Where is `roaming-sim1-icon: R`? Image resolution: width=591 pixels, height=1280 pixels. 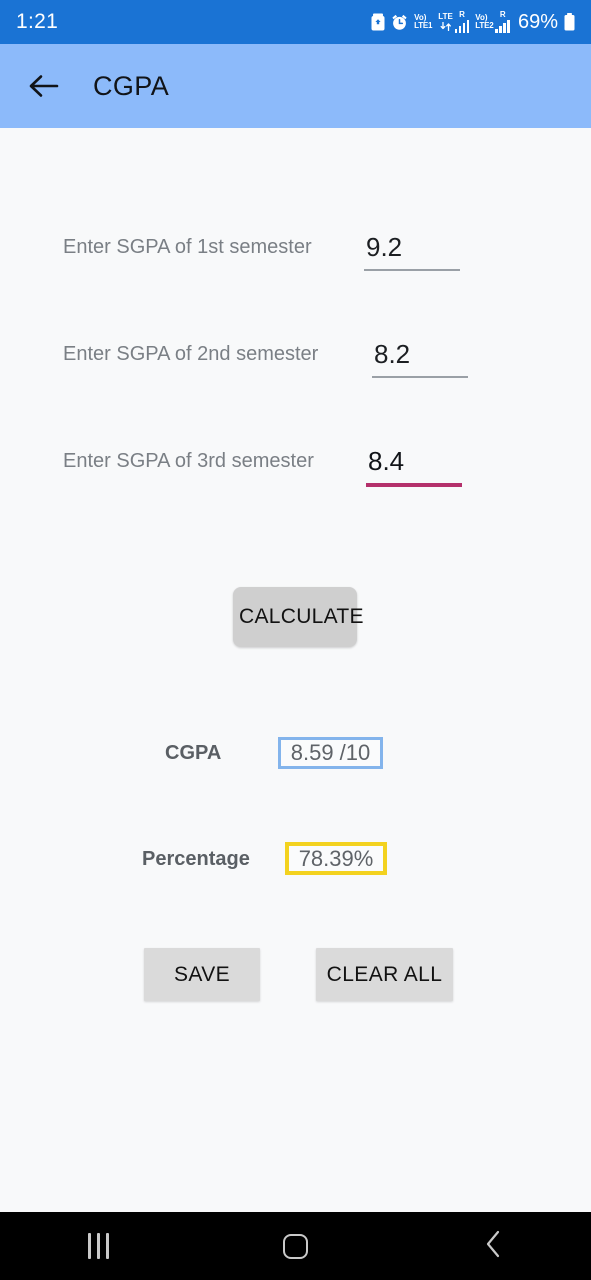
roaming-sim1-icon: R is located at coordinates (462, 21).